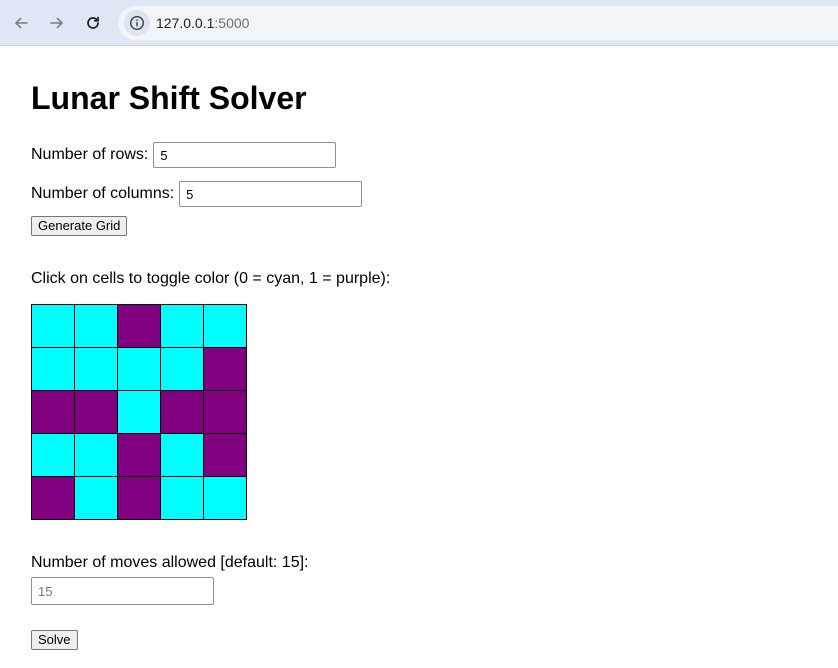 The height and width of the screenshot is (668, 838). I want to click on back-button, so click(21, 23).